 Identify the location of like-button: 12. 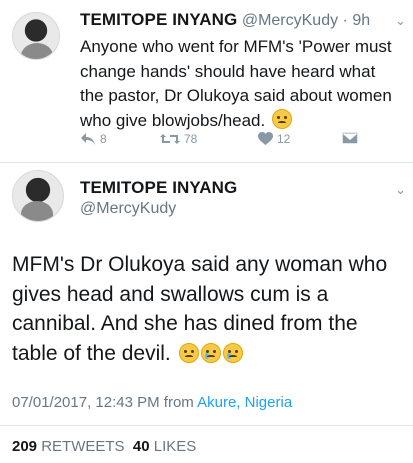
(274, 139).